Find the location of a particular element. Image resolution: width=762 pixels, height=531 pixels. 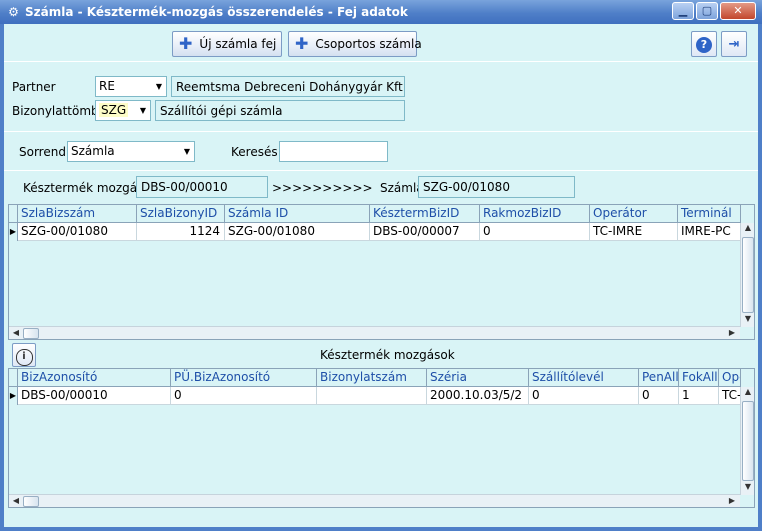

order-label: Sorrend is located at coordinates (42, 152).